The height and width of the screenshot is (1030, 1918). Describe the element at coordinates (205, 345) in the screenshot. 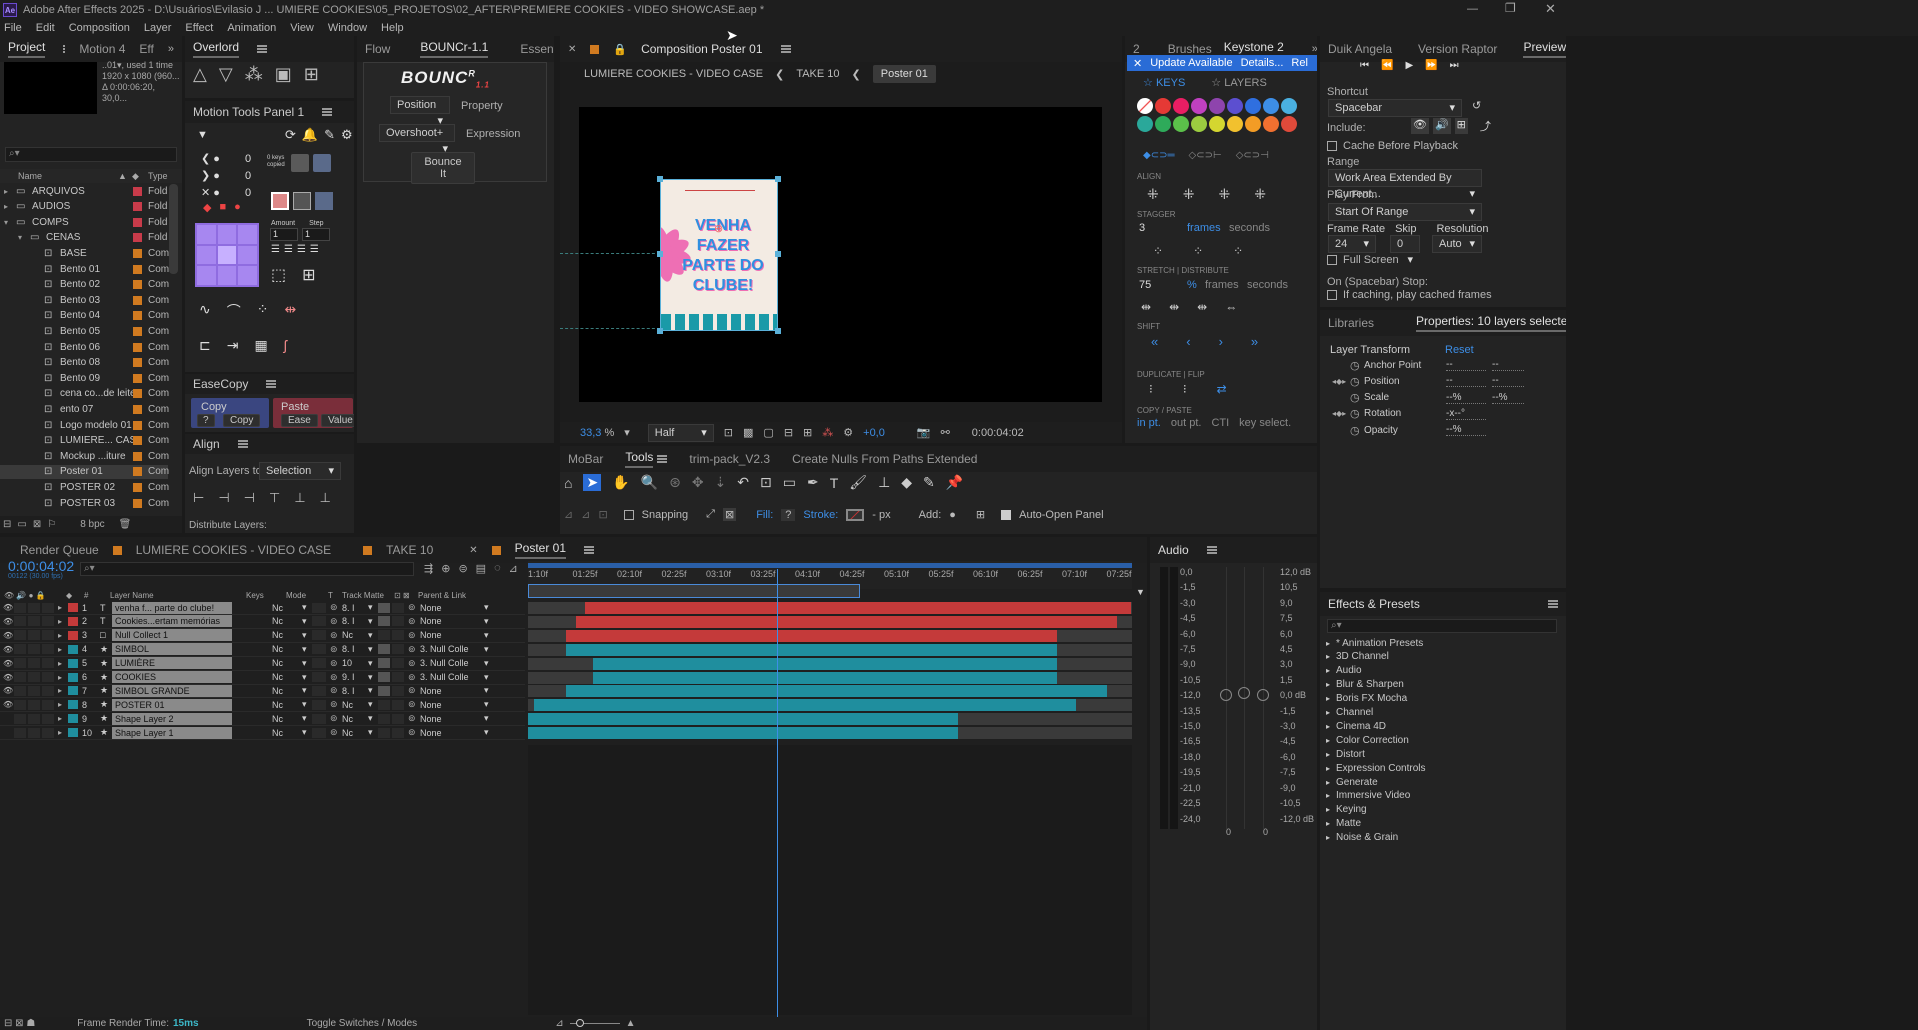

I see `distribute-icon: ⊏` at that location.